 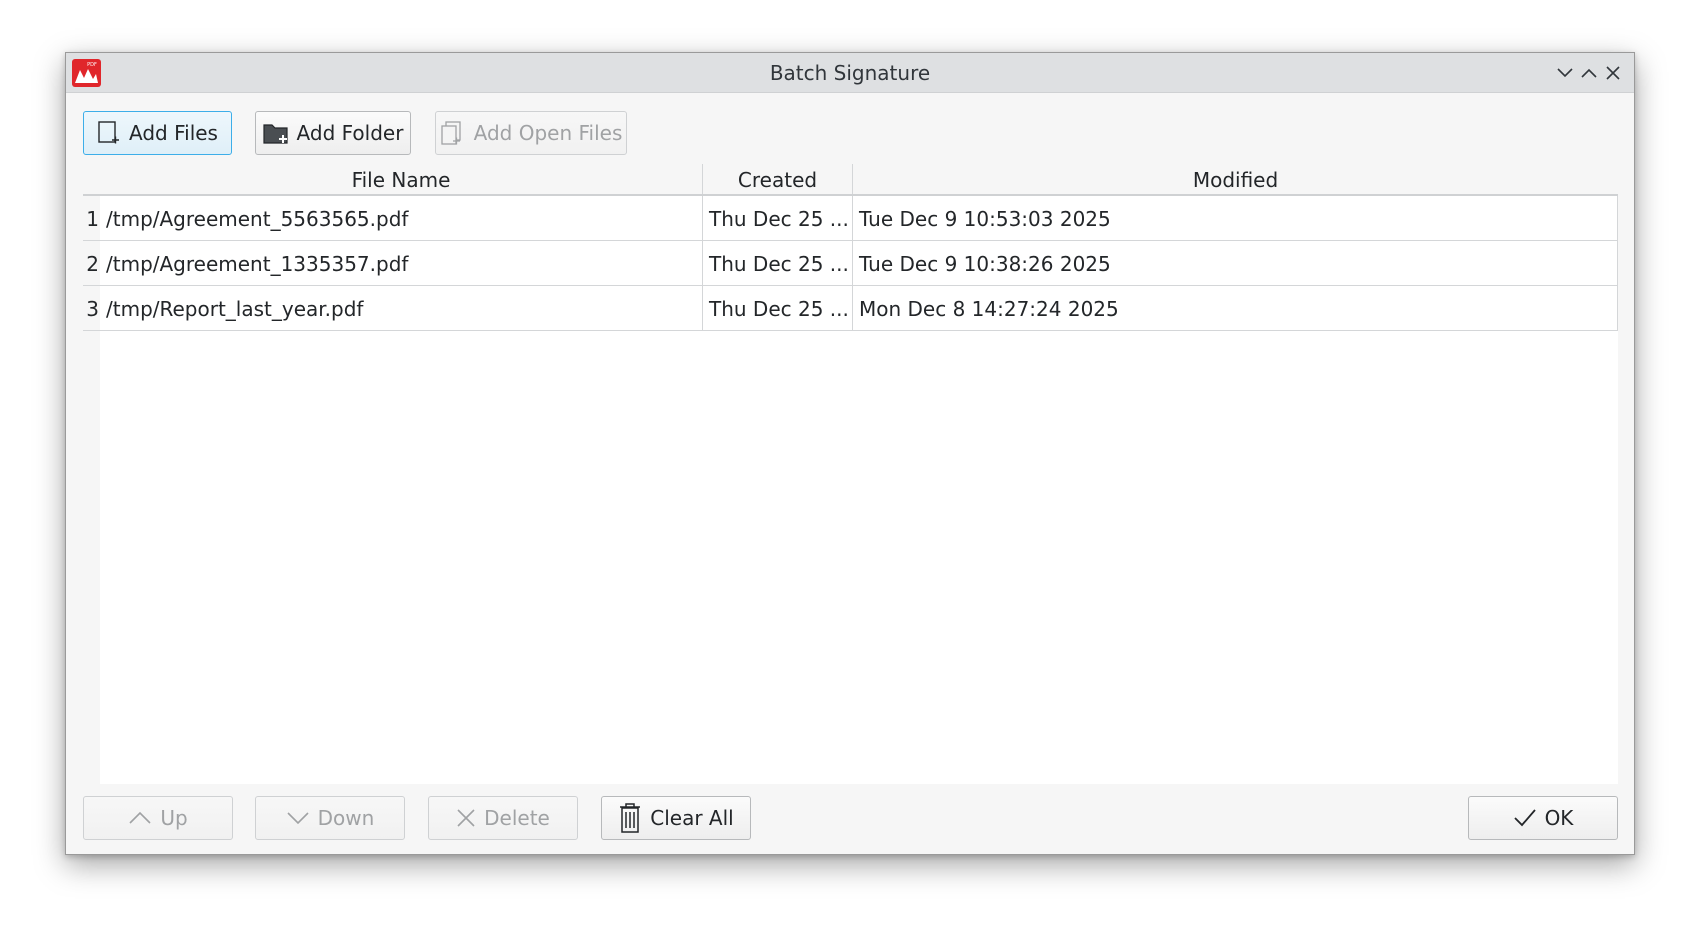 I want to click on add-folder-label: Add Folder, so click(x=350, y=133).